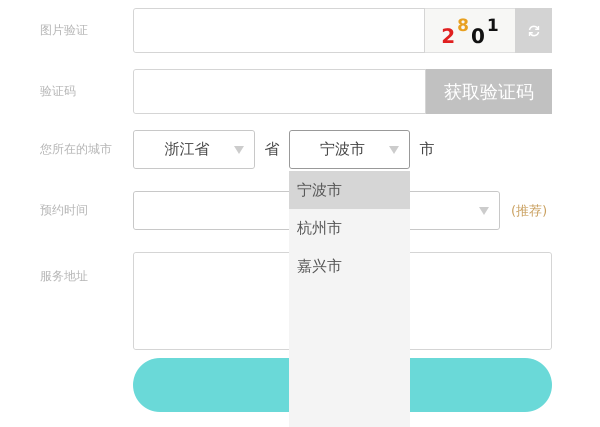 The width and height of the screenshot is (600, 427). I want to click on field-label: 预约时间, so click(64, 210).